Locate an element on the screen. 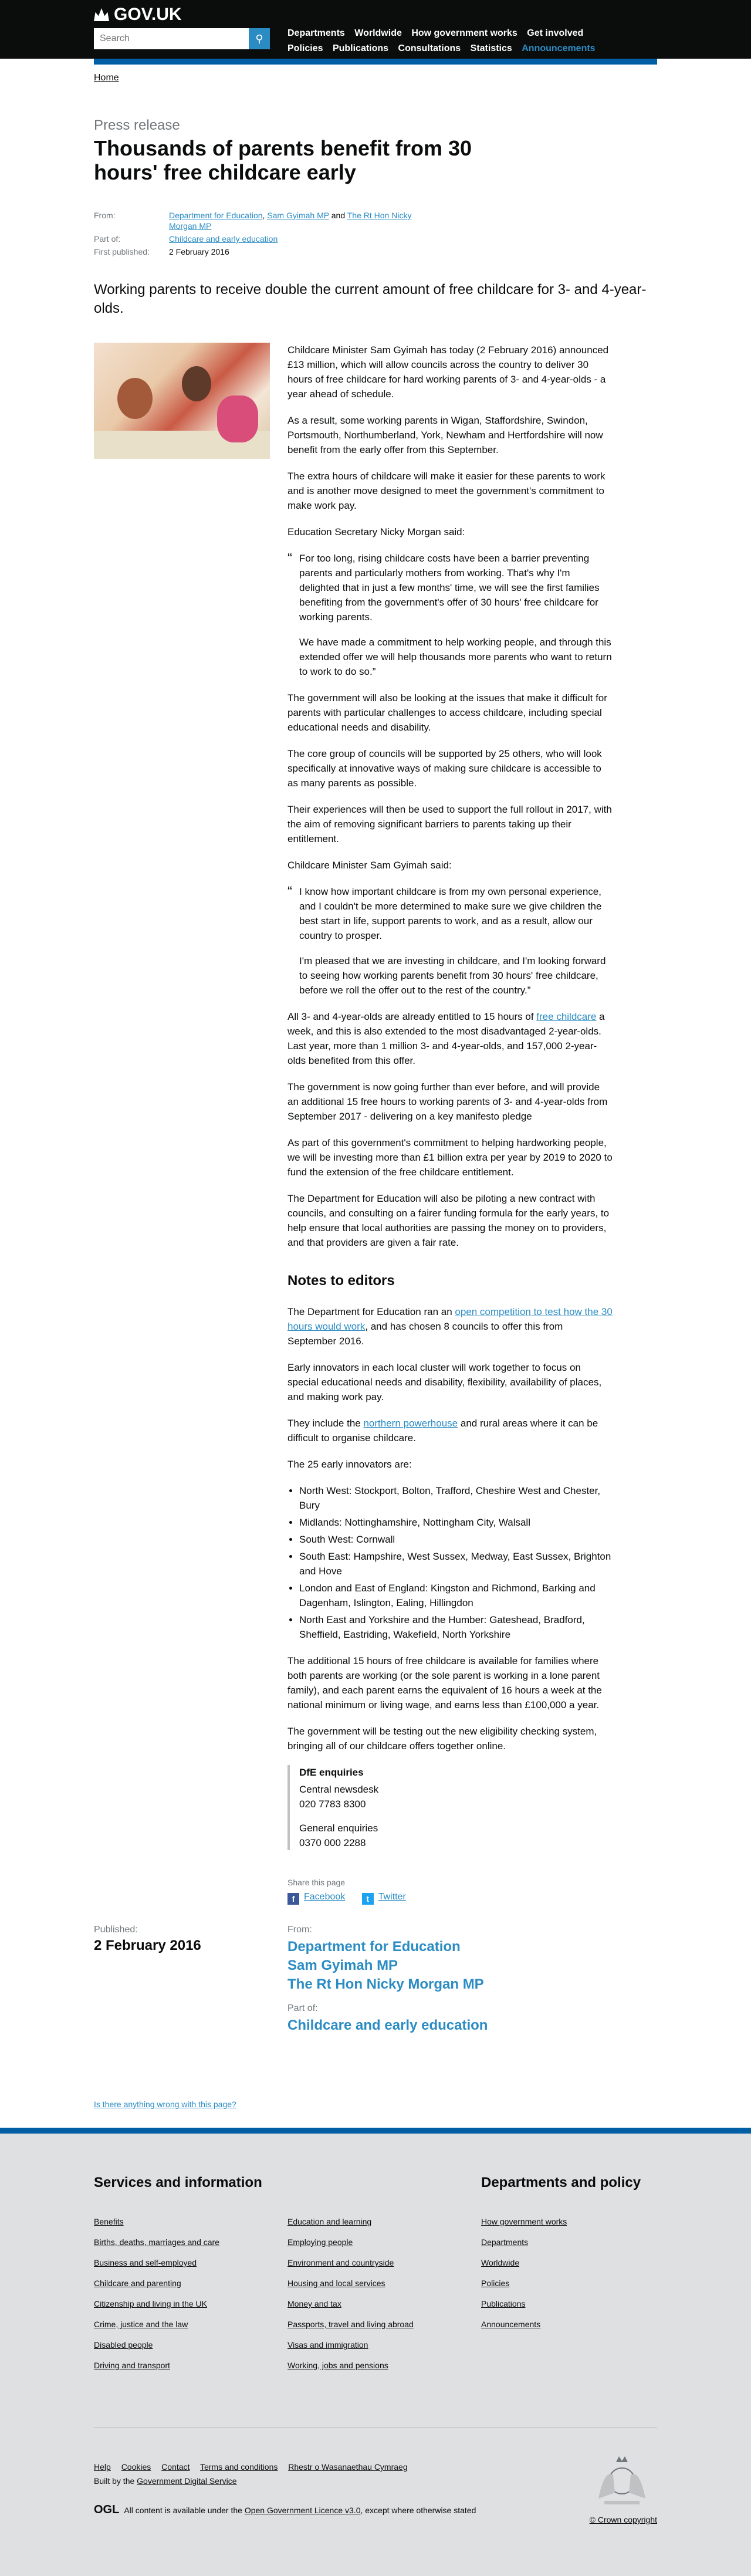 The height and width of the screenshot is (2576, 751). footer-link: Publications is located at coordinates (524, 2303).